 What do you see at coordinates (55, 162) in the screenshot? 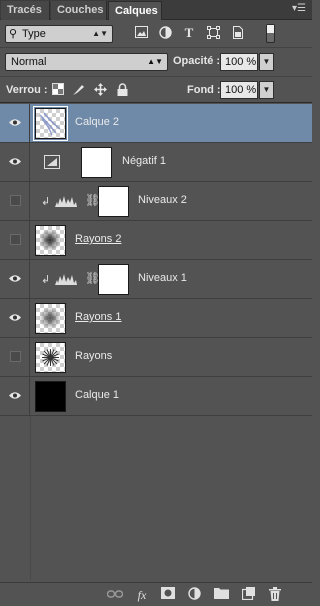
I see `invert-adjustment-icon` at bounding box center [55, 162].